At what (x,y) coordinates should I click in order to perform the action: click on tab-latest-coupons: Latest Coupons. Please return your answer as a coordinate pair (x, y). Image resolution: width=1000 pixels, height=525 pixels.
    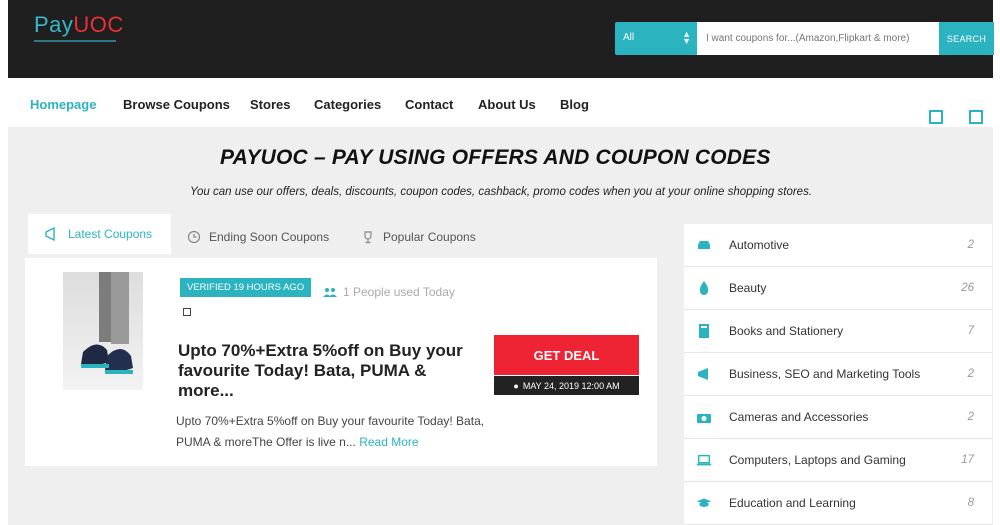
    Looking at the image, I should click on (99, 234).